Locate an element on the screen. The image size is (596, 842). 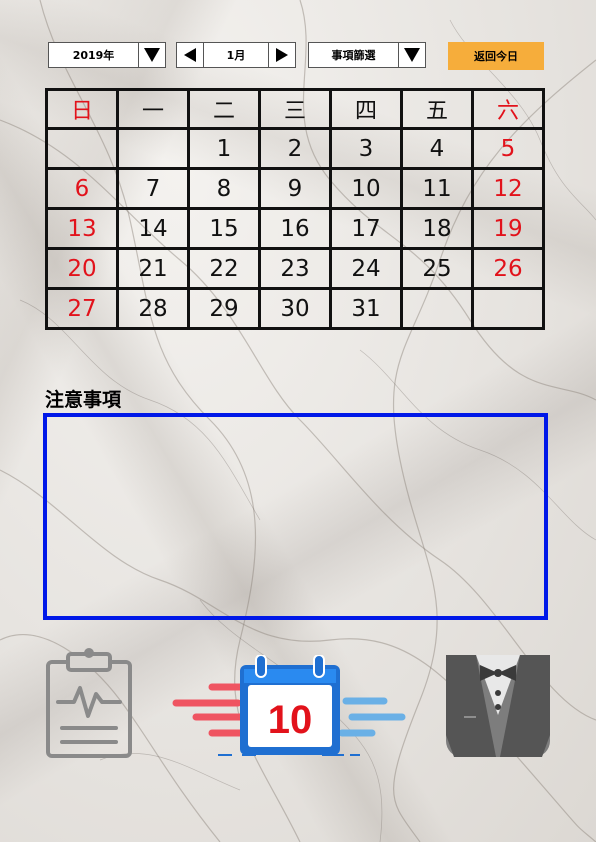
day-cell: 9 is located at coordinates (295, 188).